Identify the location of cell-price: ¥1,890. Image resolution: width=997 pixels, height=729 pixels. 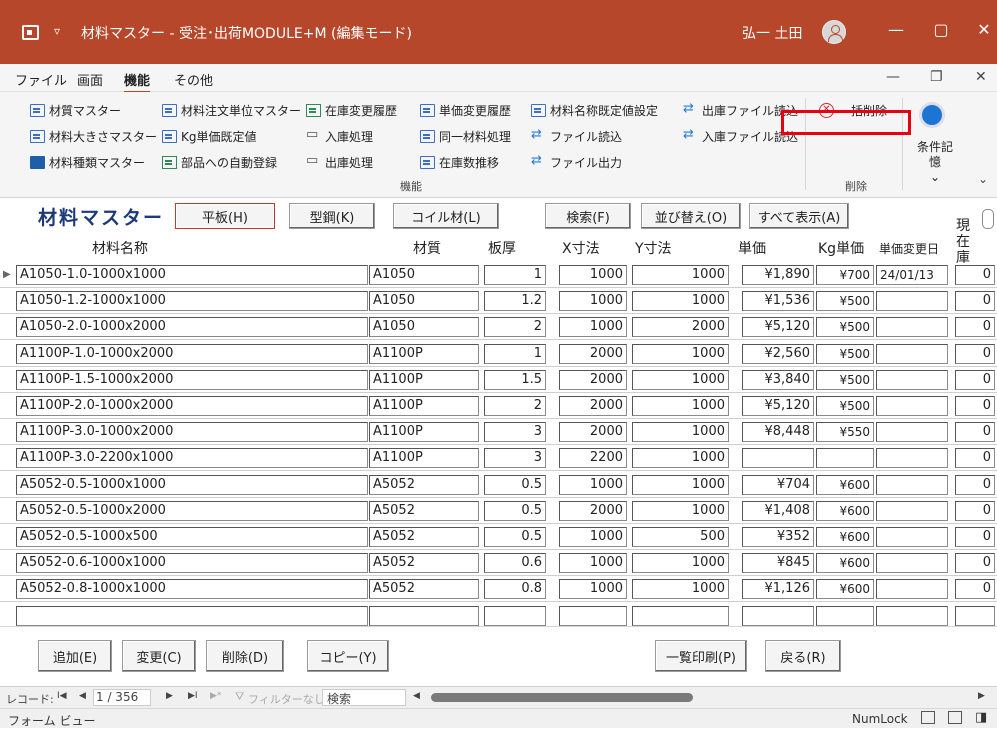
(778, 275).